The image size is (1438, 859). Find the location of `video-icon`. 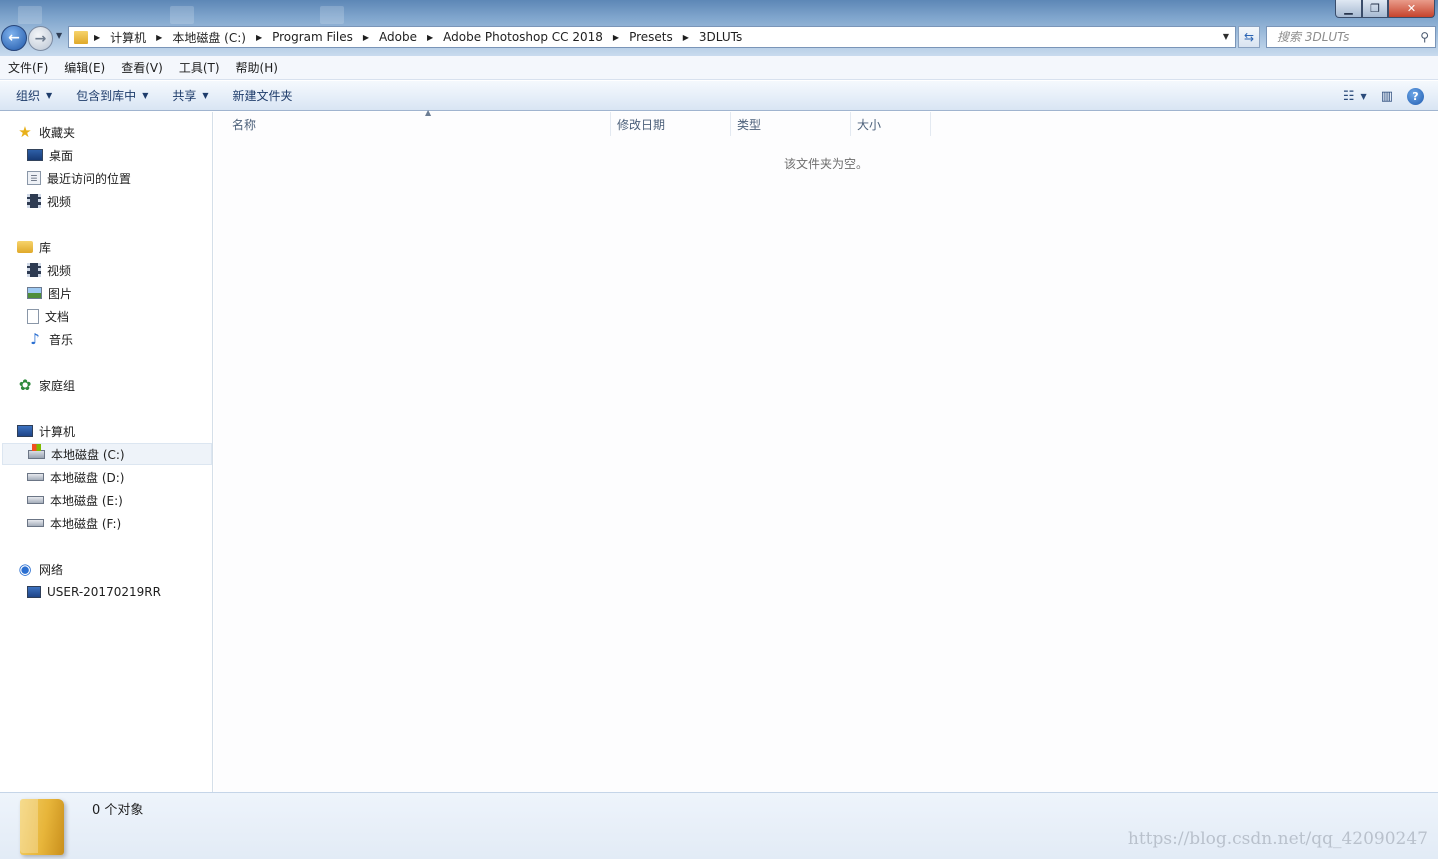

video-icon is located at coordinates (34, 201).